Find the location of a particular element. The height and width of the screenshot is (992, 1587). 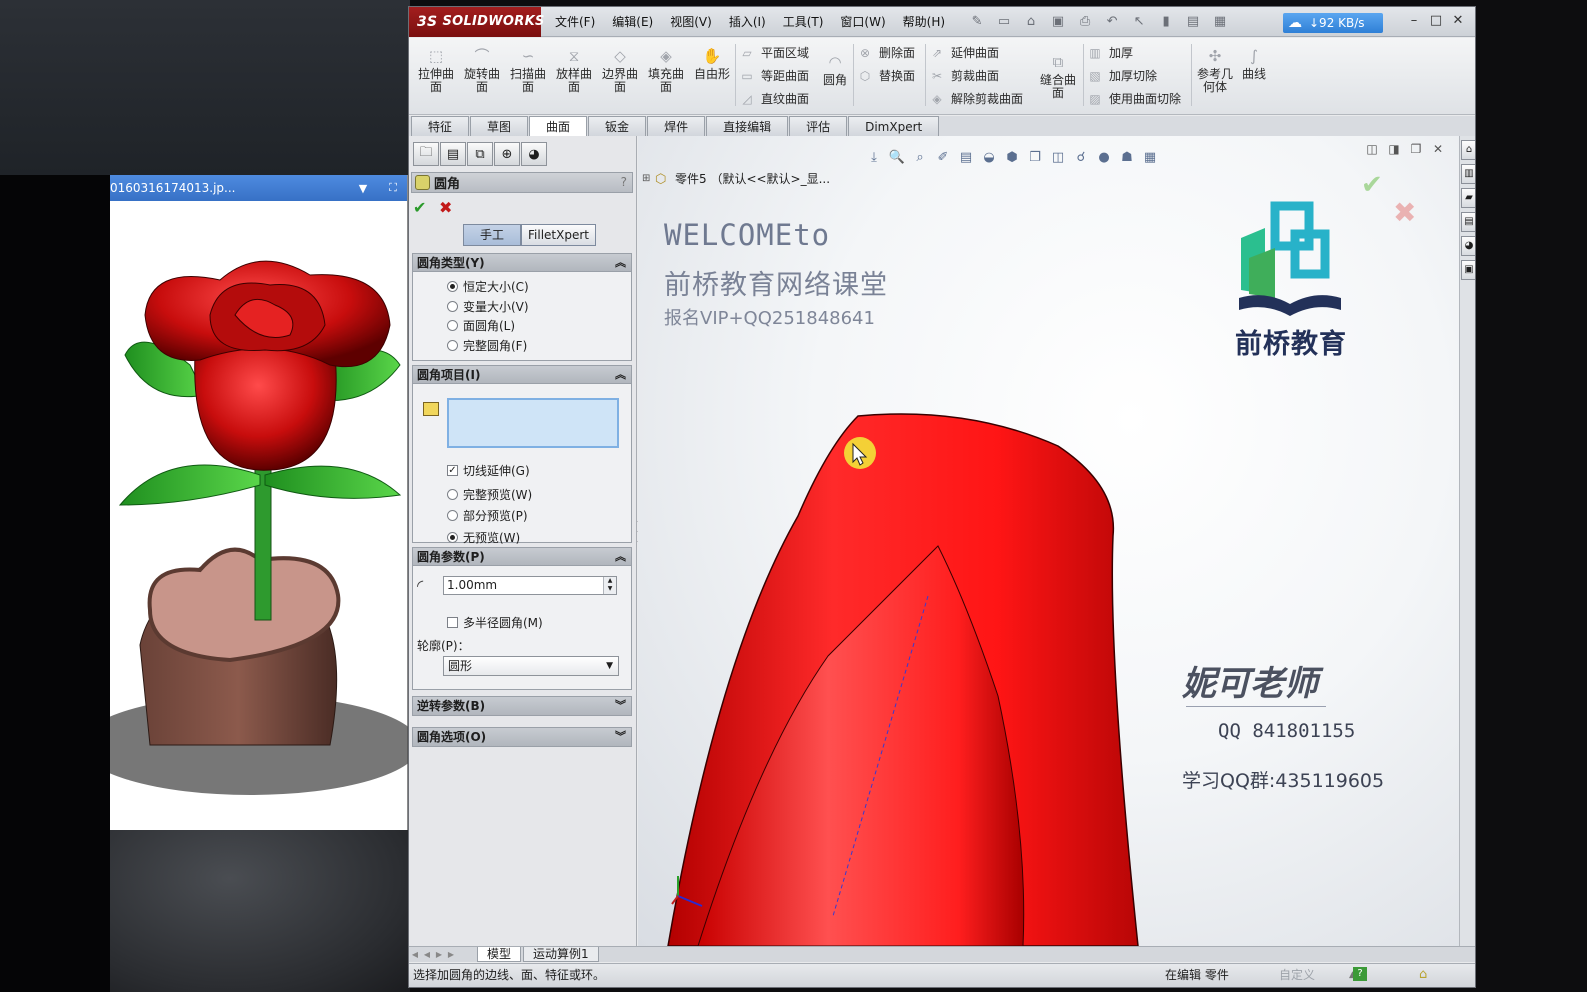

replace-face-button: ⬡ 替换面 is located at coordinates (886, 75).